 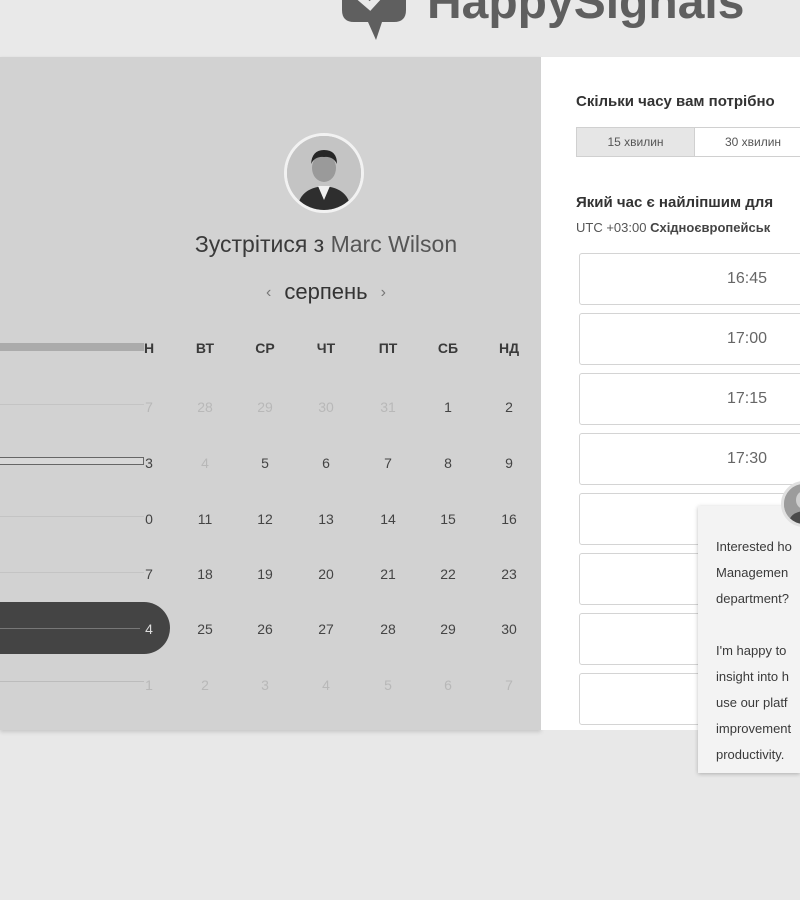 What do you see at coordinates (149, 348) in the screenshot?
I see `weekday-header: Н` at bounding box center [149, 348].